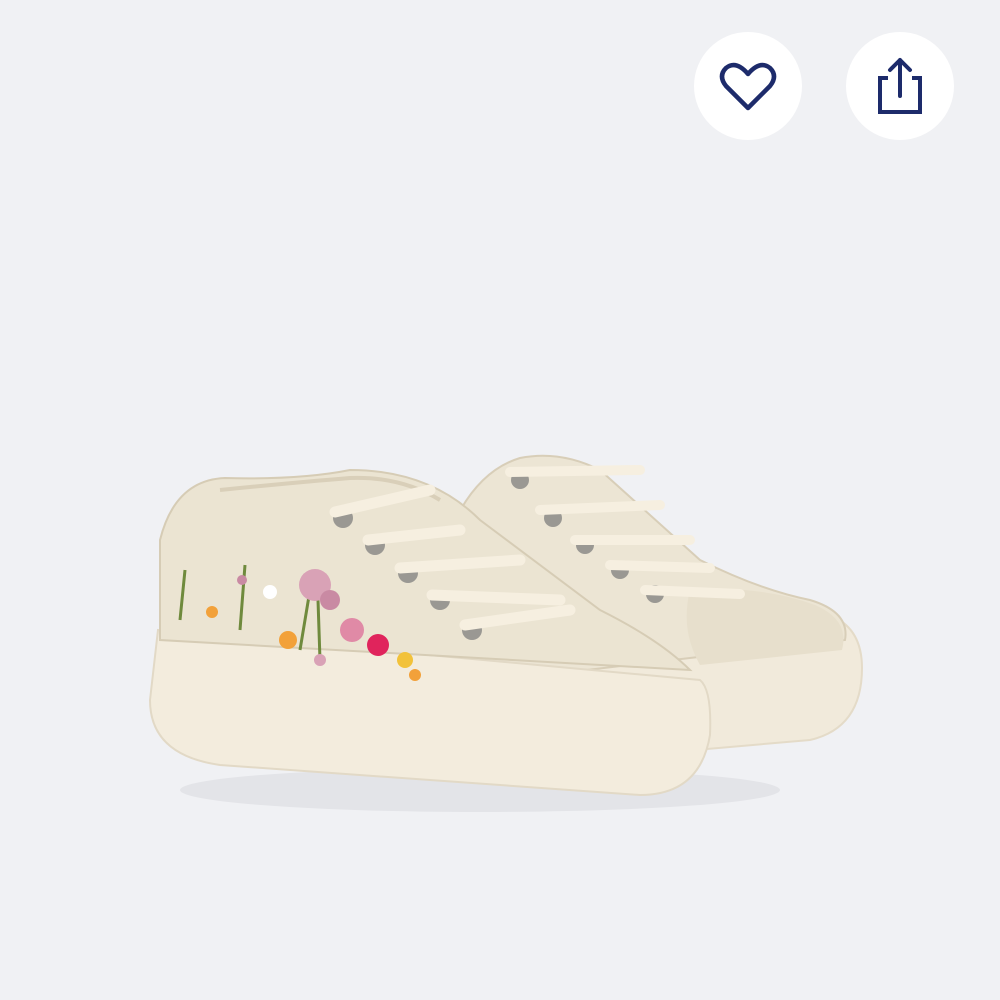 This screenshot has width=1000, height=1000. I want to click on share-icon, so click(900, 86).